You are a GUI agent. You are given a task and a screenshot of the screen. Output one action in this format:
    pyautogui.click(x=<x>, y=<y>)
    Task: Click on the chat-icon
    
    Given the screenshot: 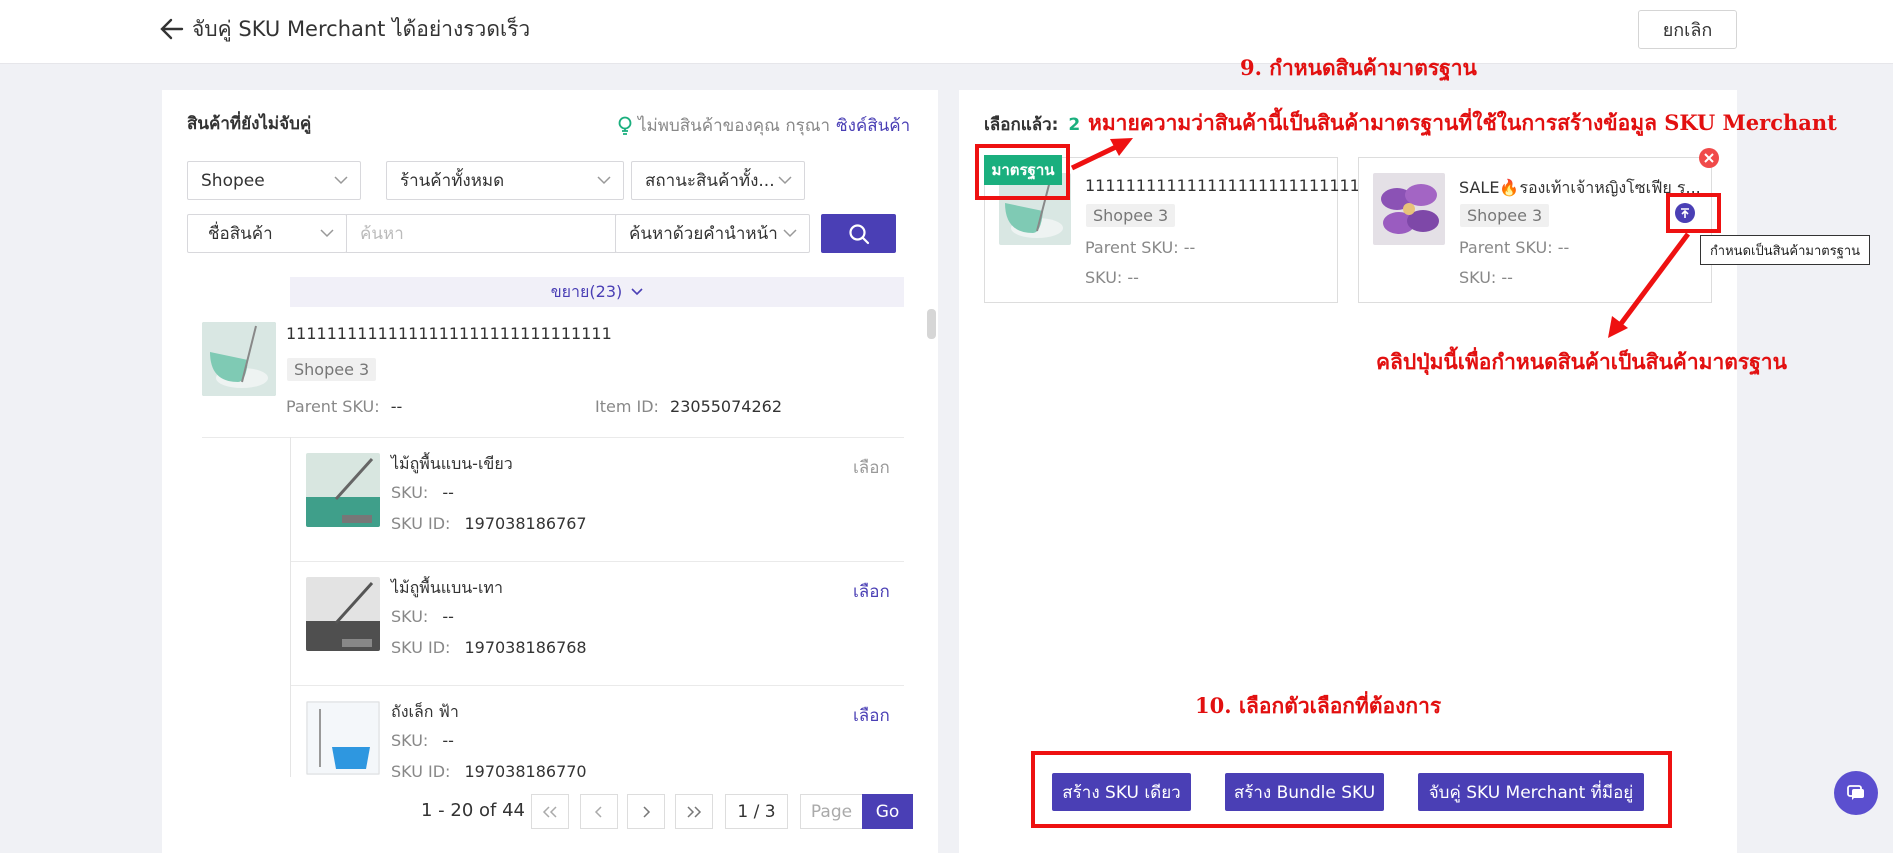 What is the action you would take?
    pyautogui.click(x=1855, y=792)
    